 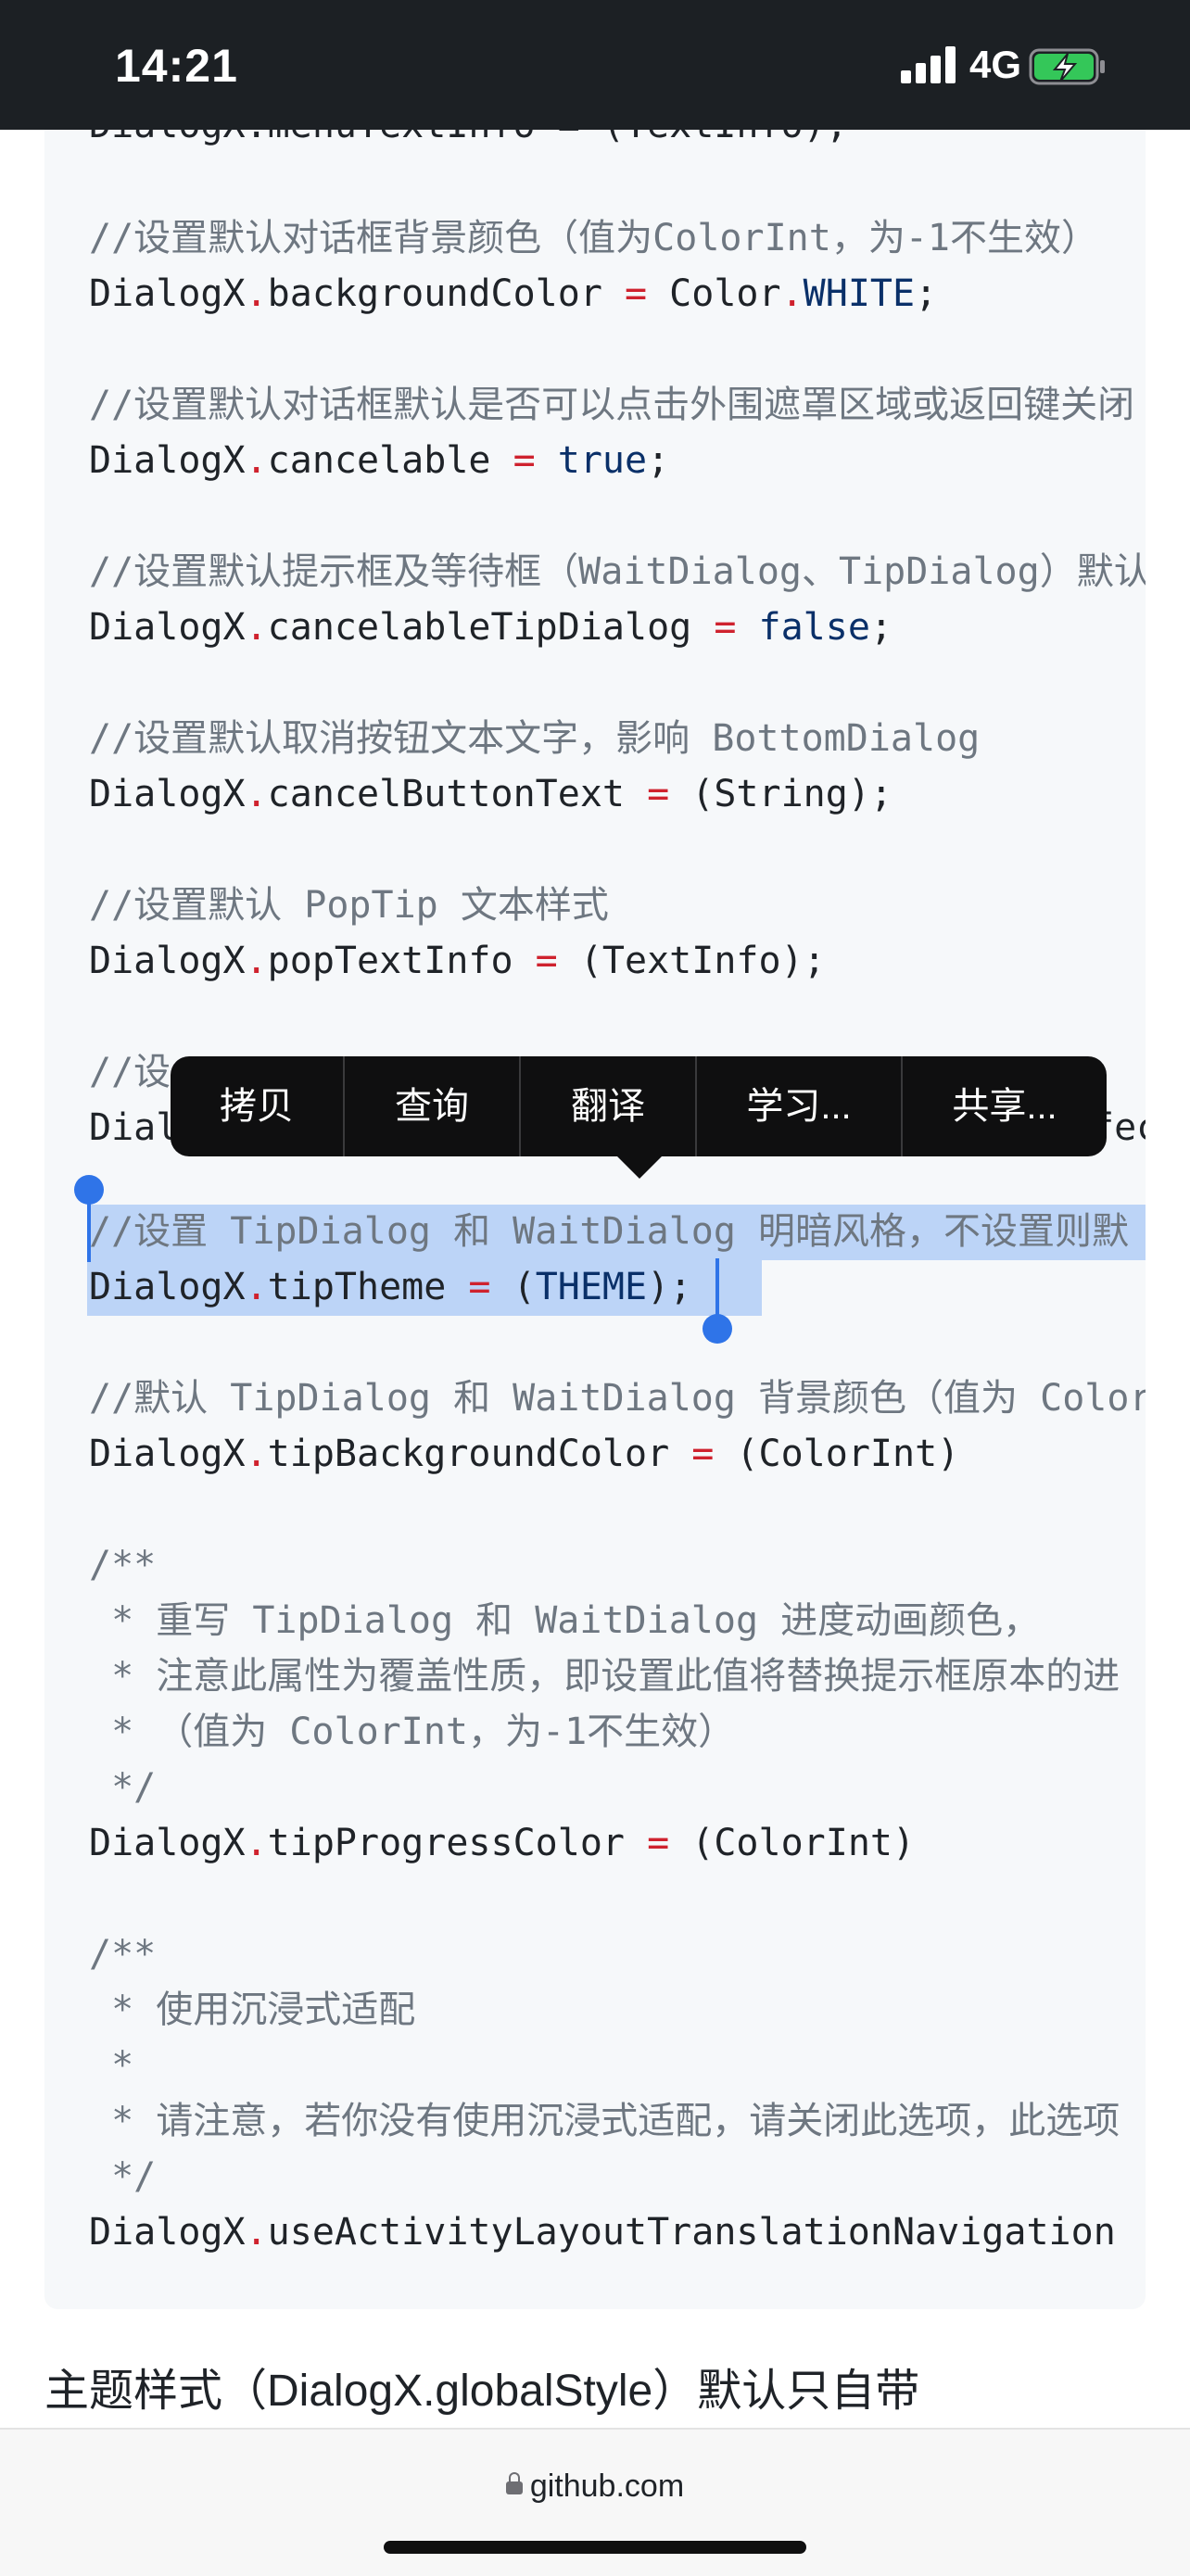 What do you see at coordinates (717, 1329) in the screenshot?
I see `selection-end-handle` at bounding box center [717, 1329].